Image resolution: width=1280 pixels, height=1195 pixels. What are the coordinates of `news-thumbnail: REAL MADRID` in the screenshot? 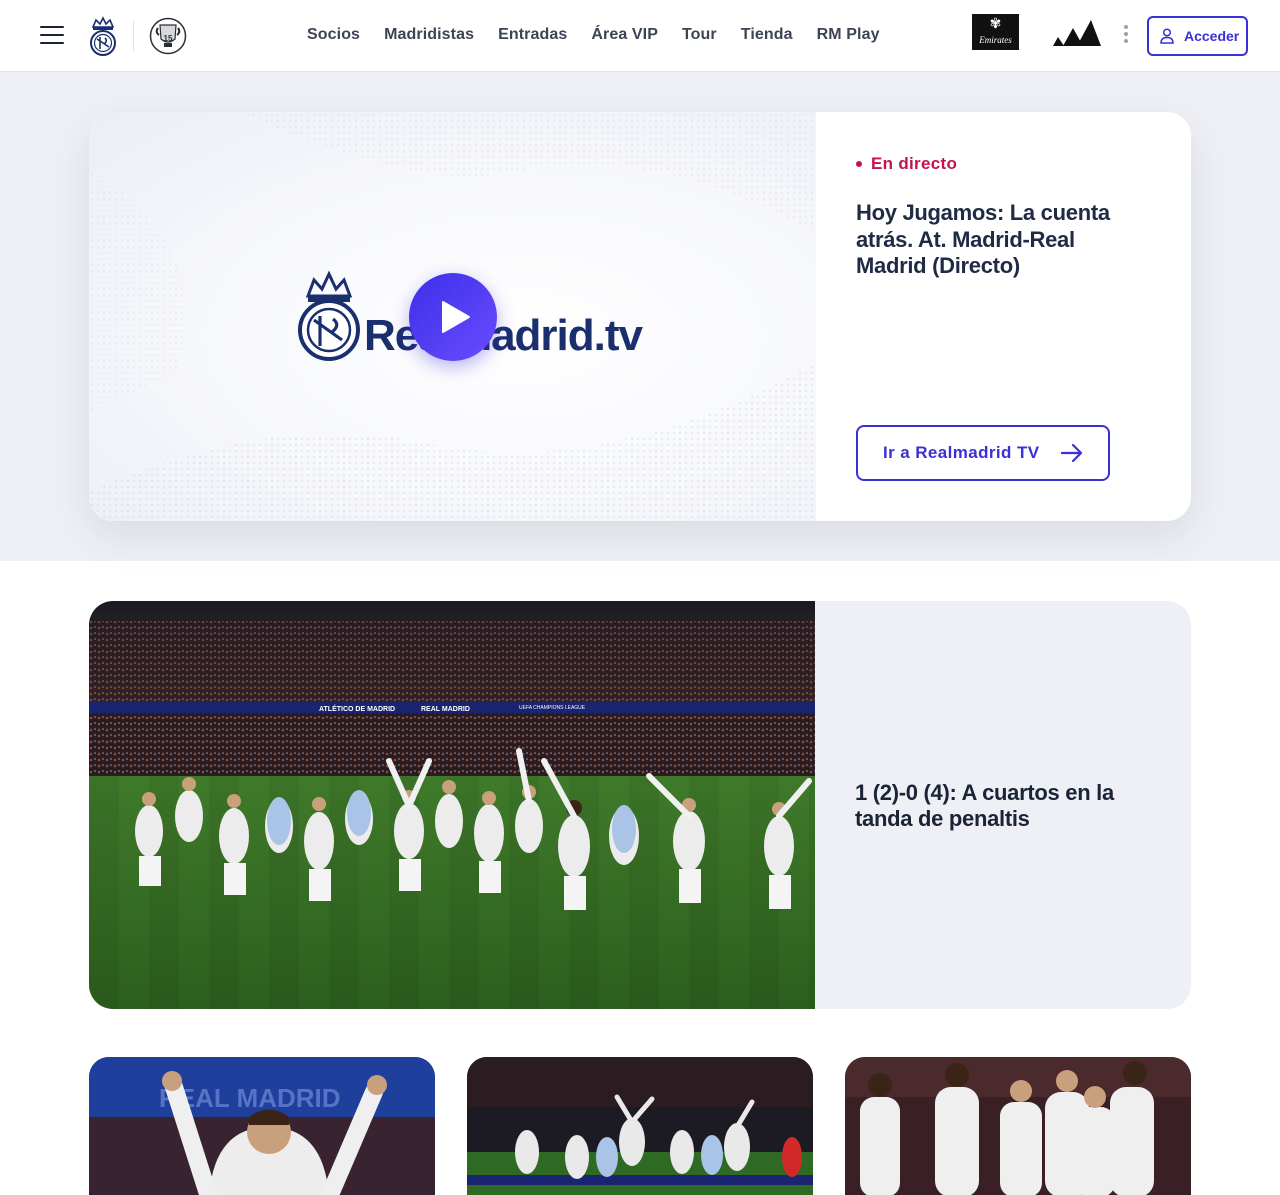 It's located at (262, 1126).